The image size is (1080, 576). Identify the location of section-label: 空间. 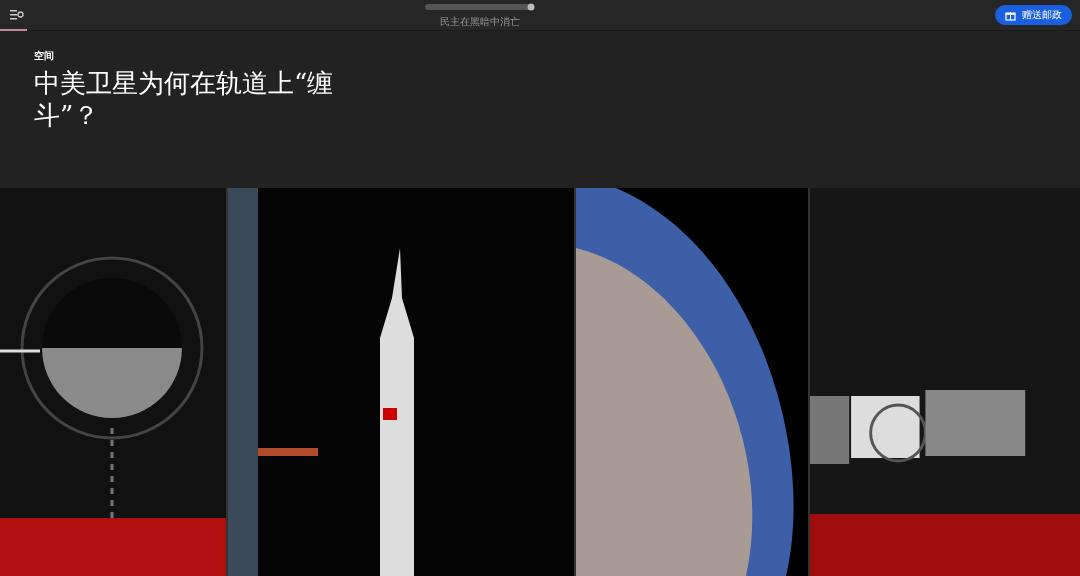
(540, 56).